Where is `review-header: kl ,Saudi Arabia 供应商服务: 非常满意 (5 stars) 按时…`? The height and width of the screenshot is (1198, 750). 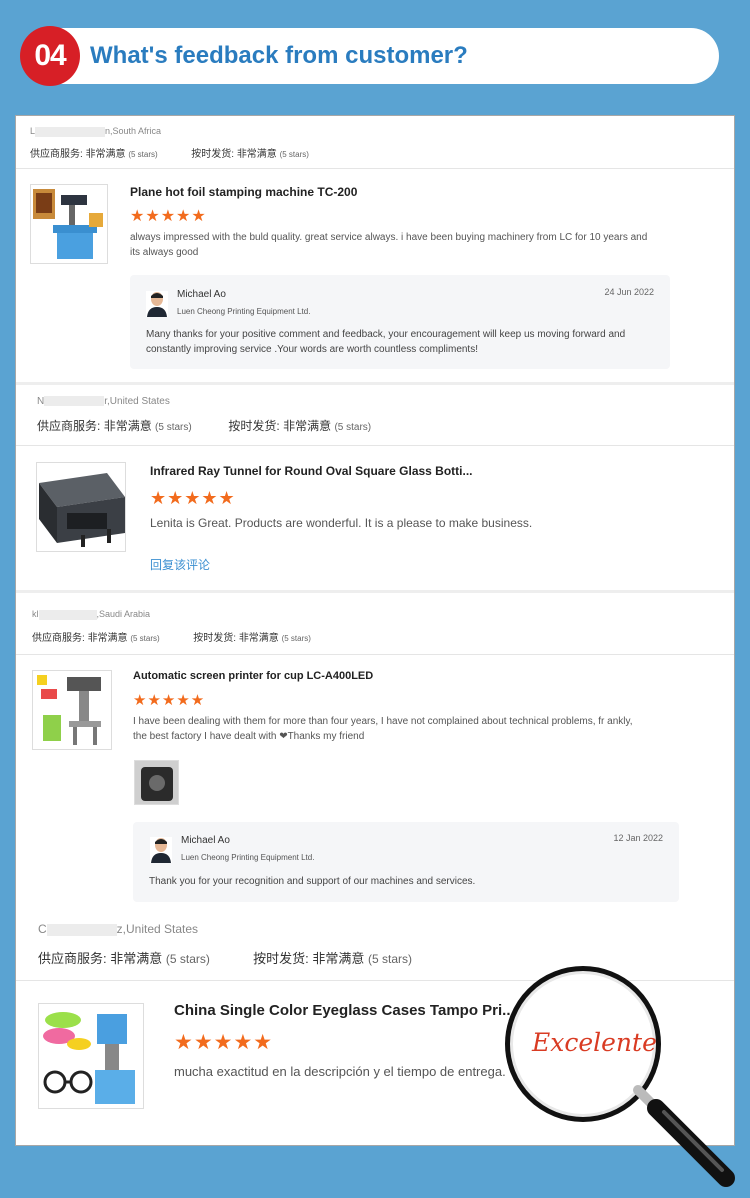 review-header: kl ,Saudi Arabia 供应商服务: 非常满意 (5 stars) 按时… is located at coordinates (375, 624).